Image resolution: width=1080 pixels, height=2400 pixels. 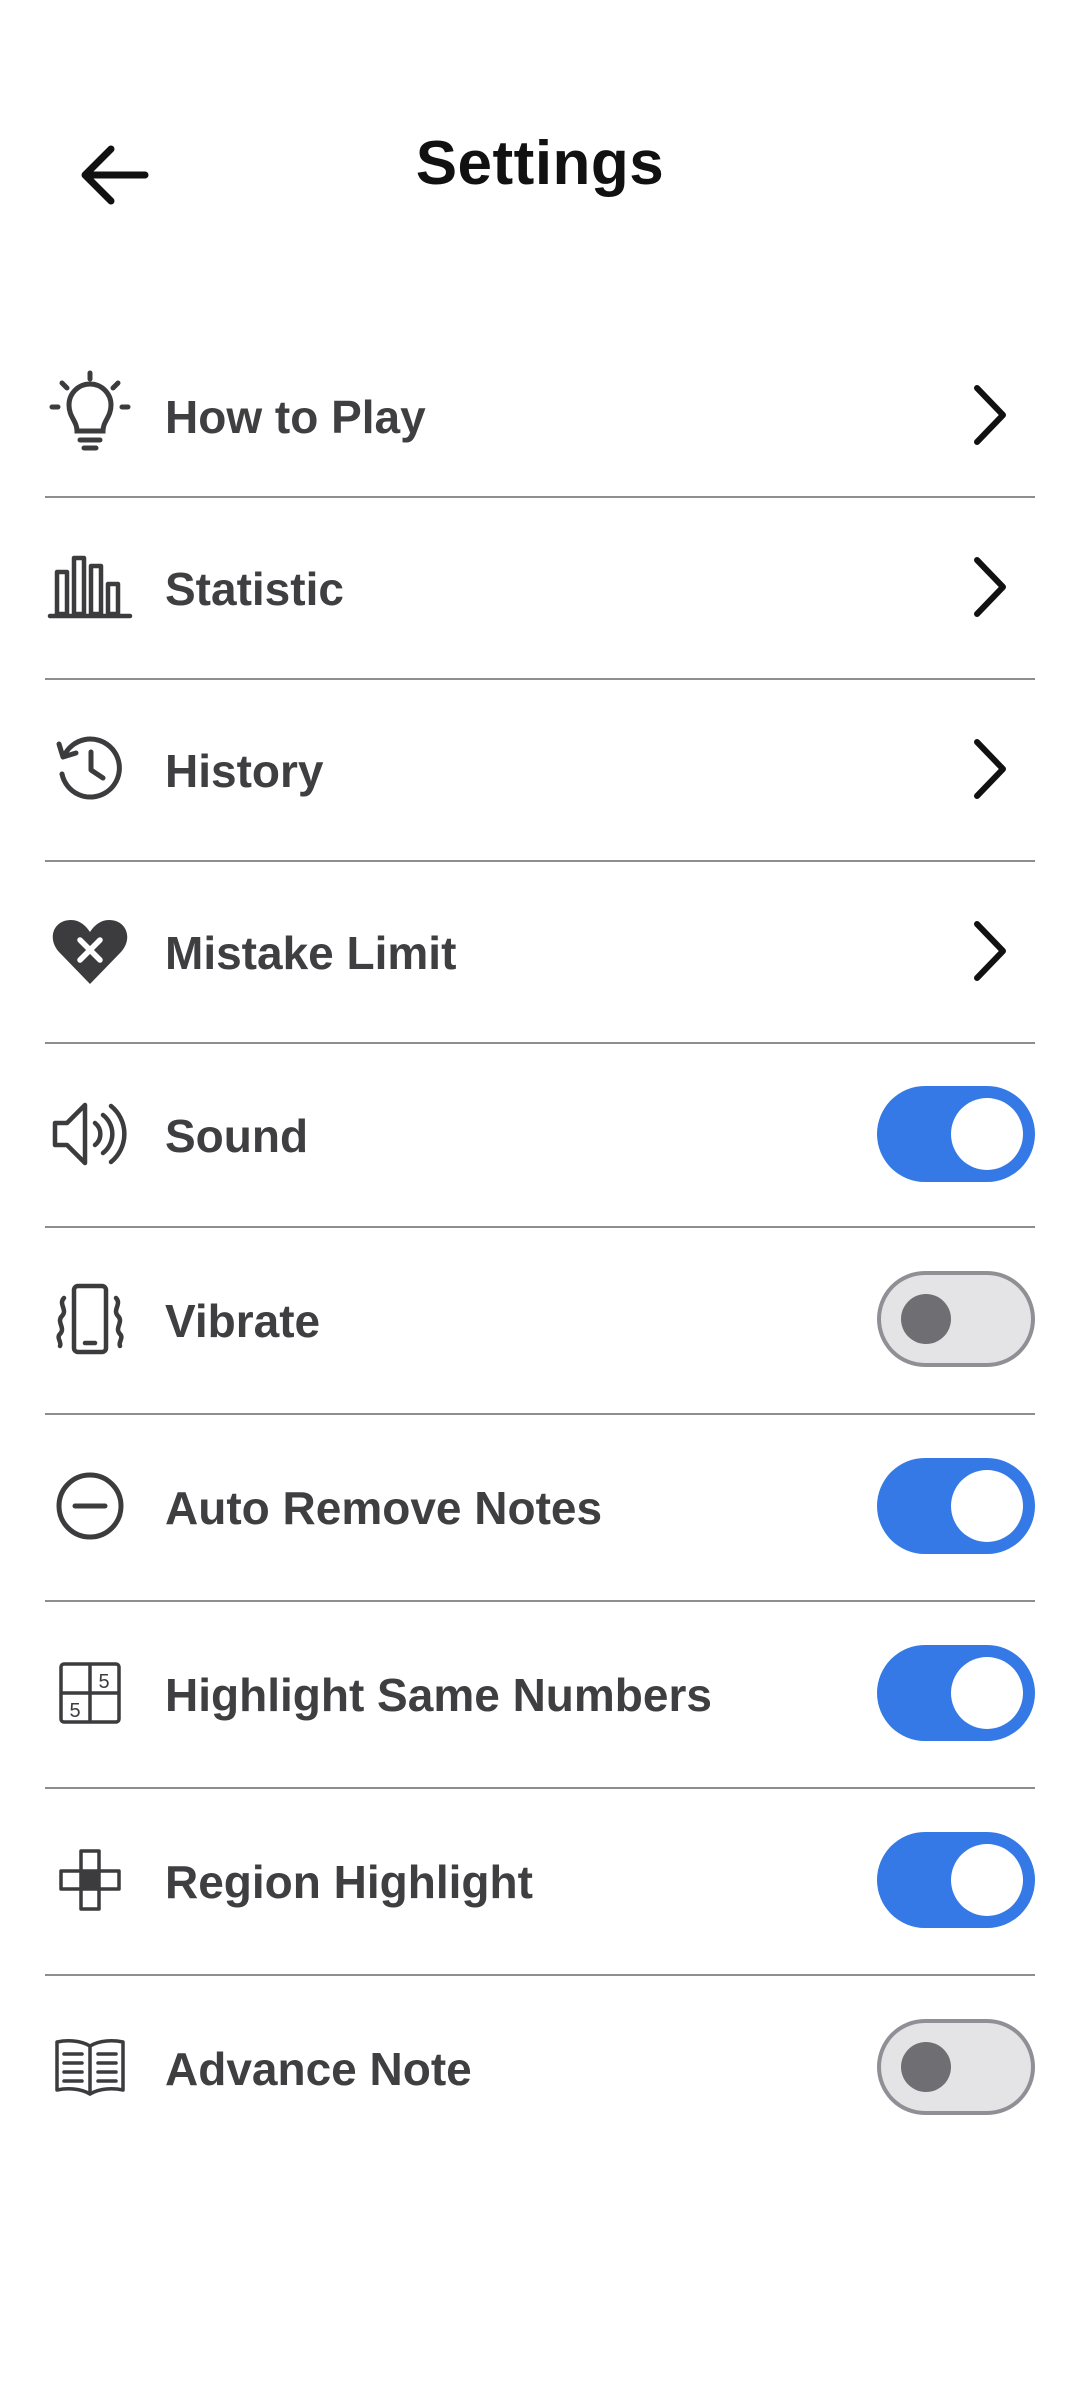 What do you see at coordinates (237, 1136) in the screenshot?
I see `settings-item-label: Sound` at bounding box center [237, 1136].